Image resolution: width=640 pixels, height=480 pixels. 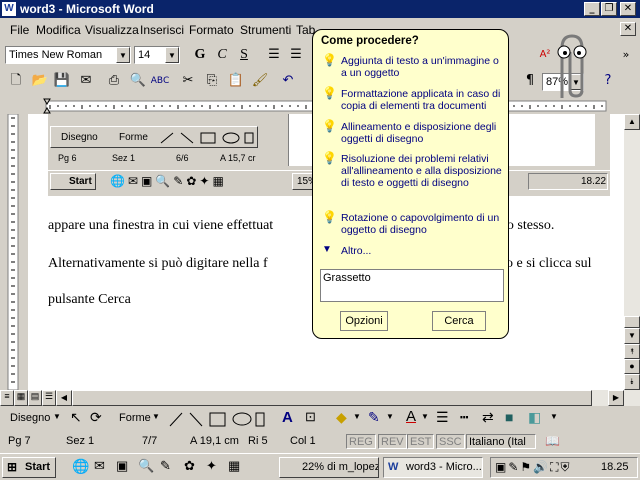 I want to click on italic-button: C, so click(x=222, y=55).